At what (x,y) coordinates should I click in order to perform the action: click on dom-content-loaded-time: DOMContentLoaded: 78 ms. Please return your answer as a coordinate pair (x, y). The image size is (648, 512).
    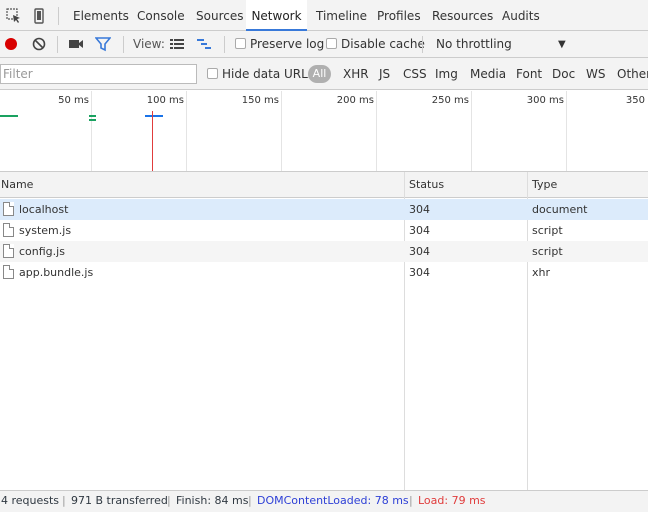
    Looking at the image, I should click on (333, 500).